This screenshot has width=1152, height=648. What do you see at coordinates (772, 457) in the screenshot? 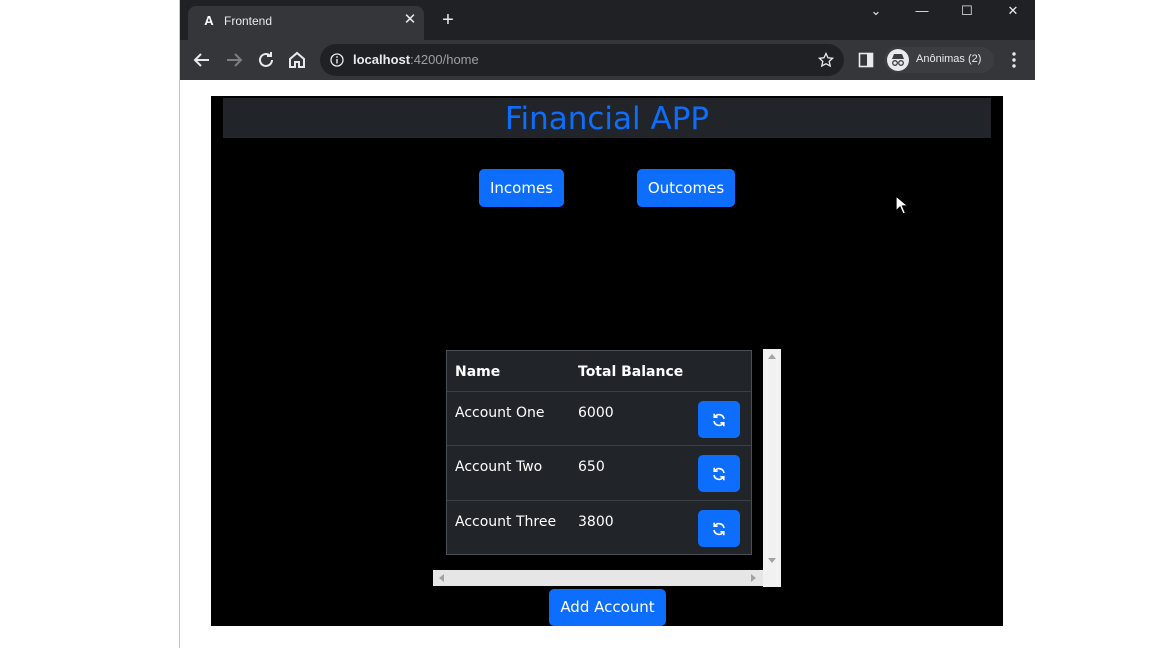
I see `vertical-scroll-thumb` at bounding box center [772, 457].